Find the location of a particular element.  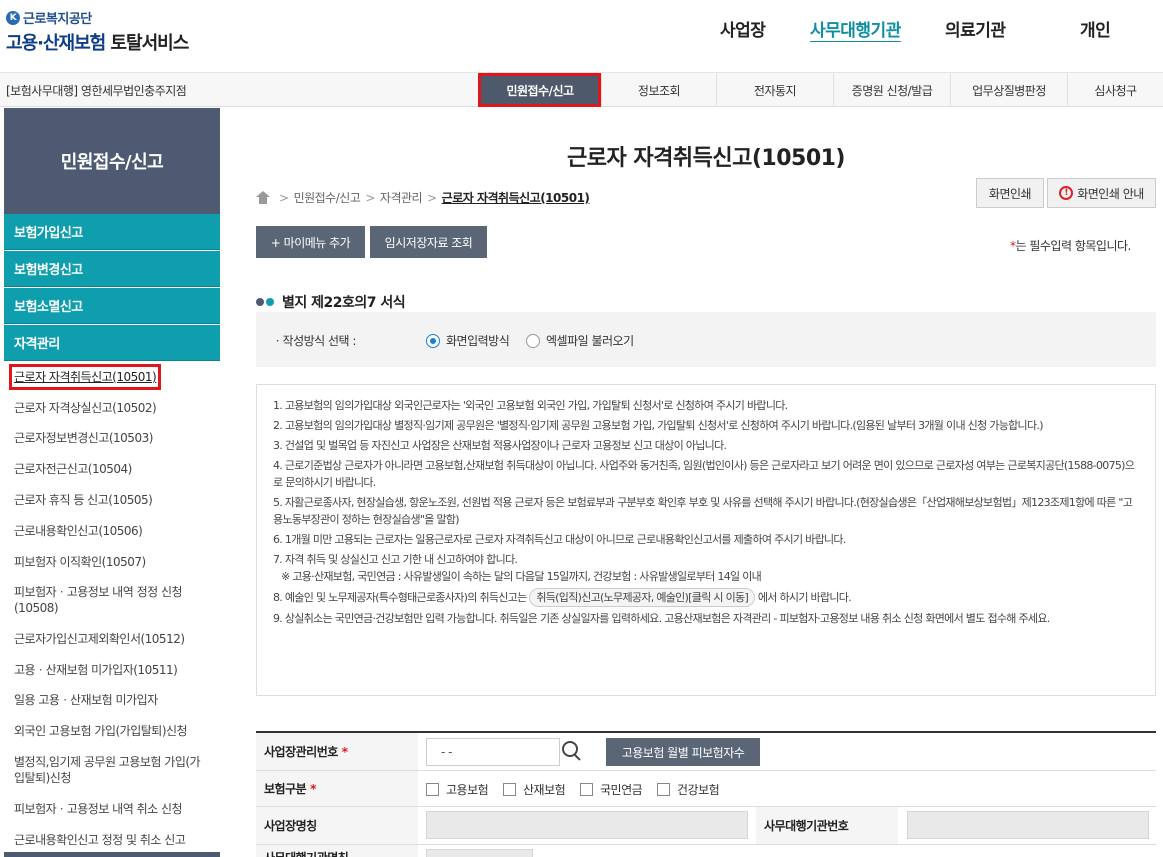

form-row-insurance-type: 보험구분 * 고용보험 산재보험 국민연금 건강보험 is located at coordinates (706, 789).